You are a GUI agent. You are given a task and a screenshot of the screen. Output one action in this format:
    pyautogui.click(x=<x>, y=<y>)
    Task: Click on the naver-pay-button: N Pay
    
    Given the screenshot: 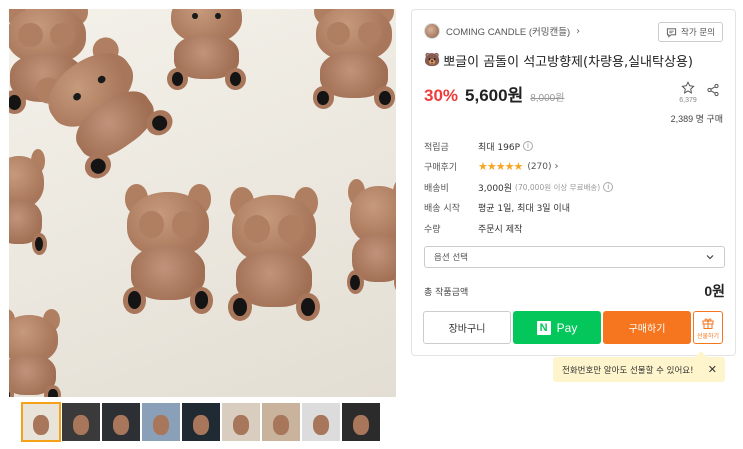 What is the action you would take?
    pyautogui.click(x=557, y=327)
    